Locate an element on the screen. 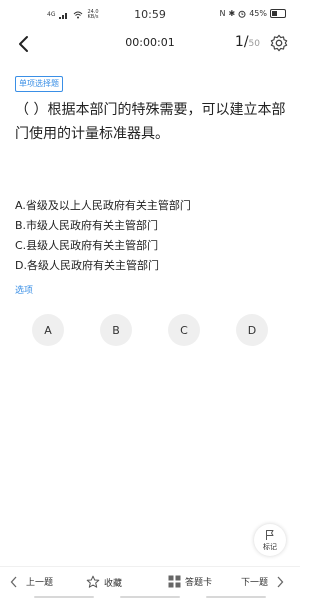 The height and width of the screenshot is (601, 320). next-question-label: 下一题 is located at coordinates (255, 583).